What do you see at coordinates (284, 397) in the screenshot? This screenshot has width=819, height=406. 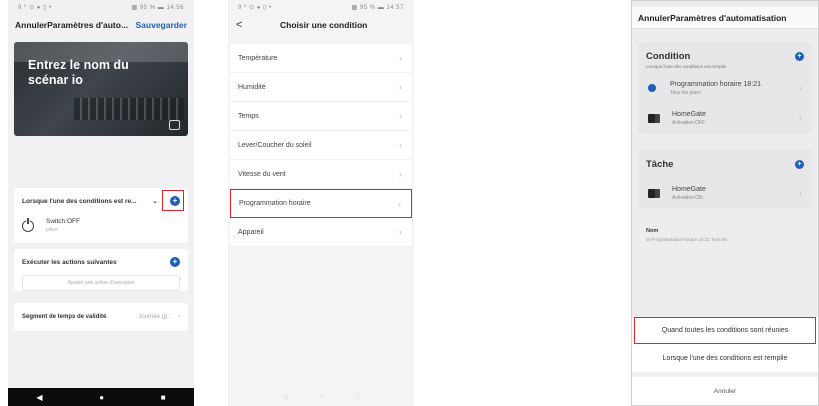 I see `nav-back-icon: ◁` at bounding box center [284, 397].